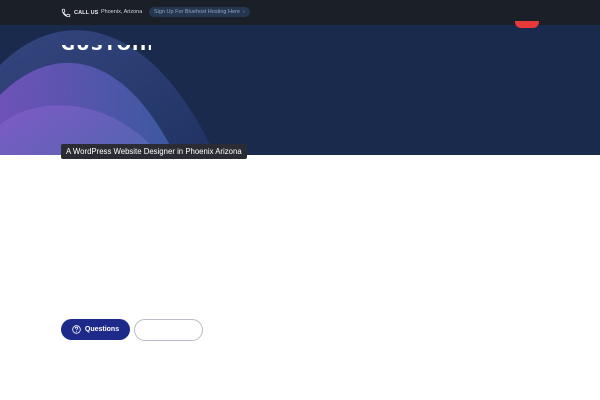 This screenshot has width=600, height=400. I want to click on site-logo: GUSTOHDS, so click(106, 51).